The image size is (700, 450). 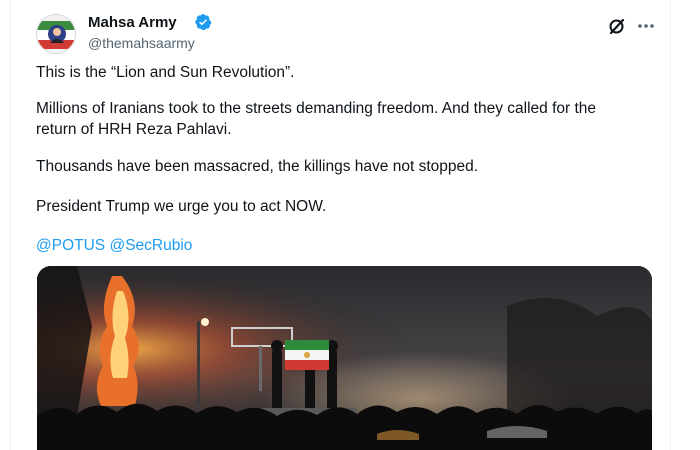 I want to click on mention-secrubio: @SecRubio, so click(x=150, y=245).